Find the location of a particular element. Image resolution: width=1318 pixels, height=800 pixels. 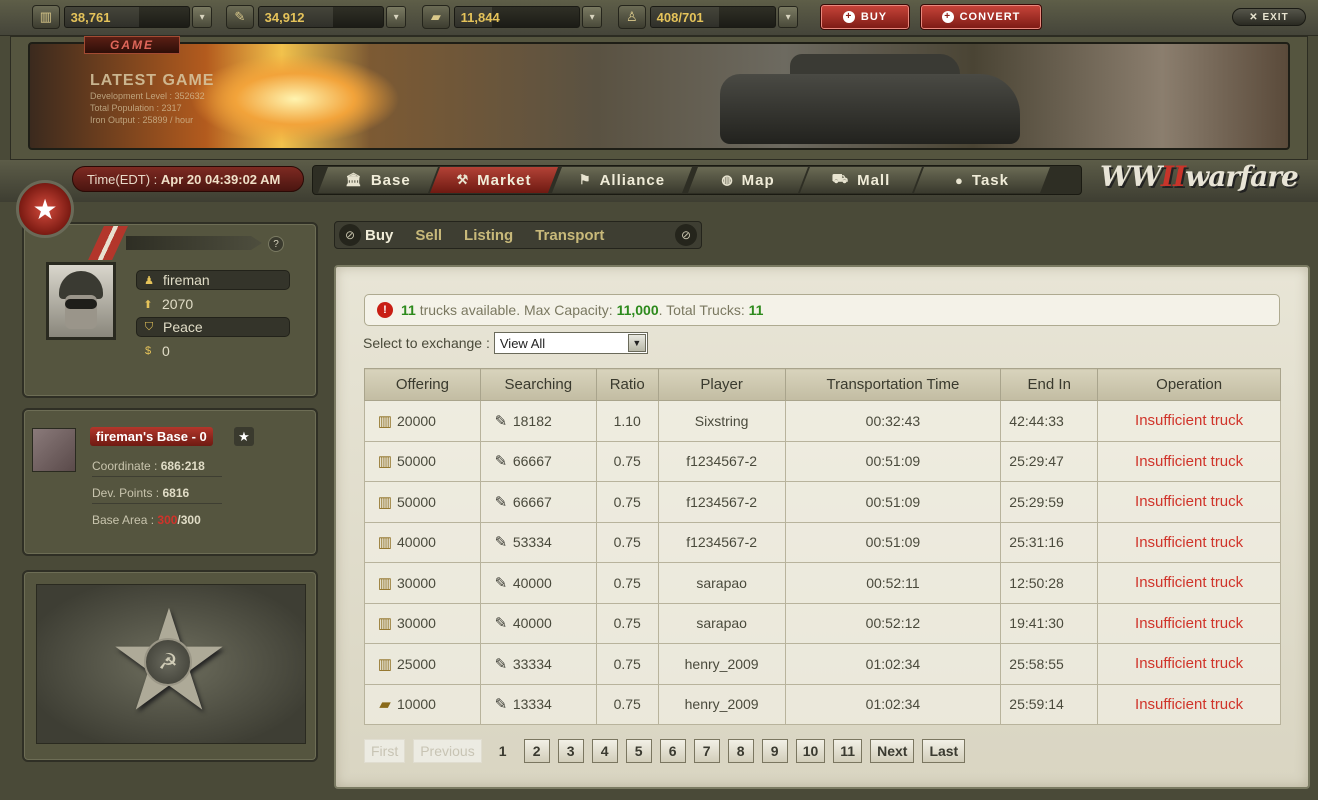

player-name-row: ♟ fireman is located at coordinates (213, 280).